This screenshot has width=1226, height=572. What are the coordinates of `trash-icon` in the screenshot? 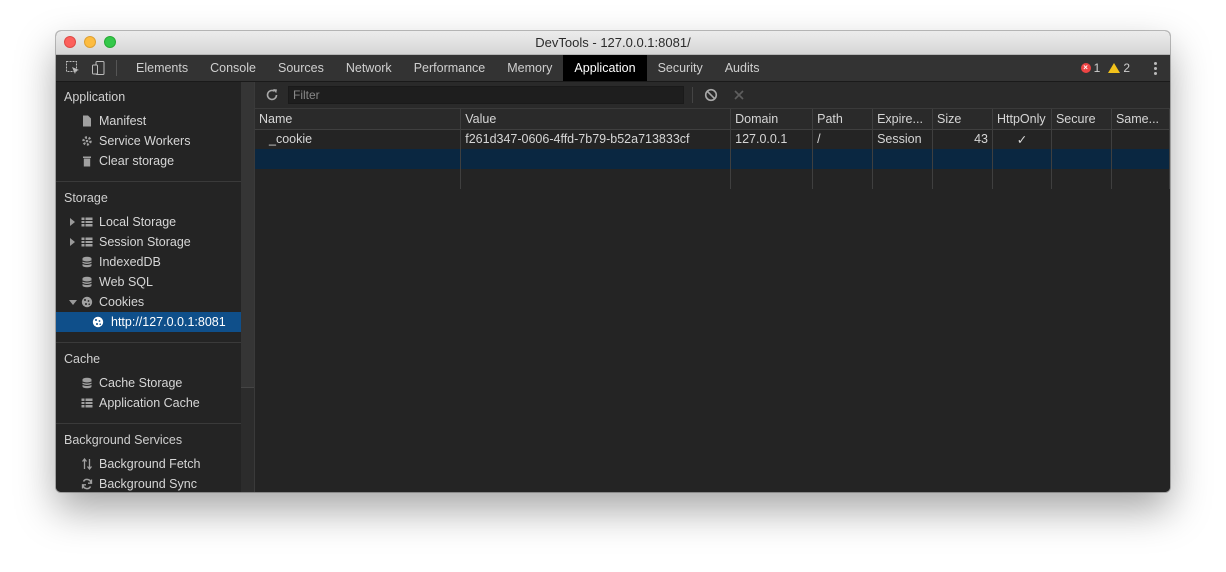 It's located at (87, 161).